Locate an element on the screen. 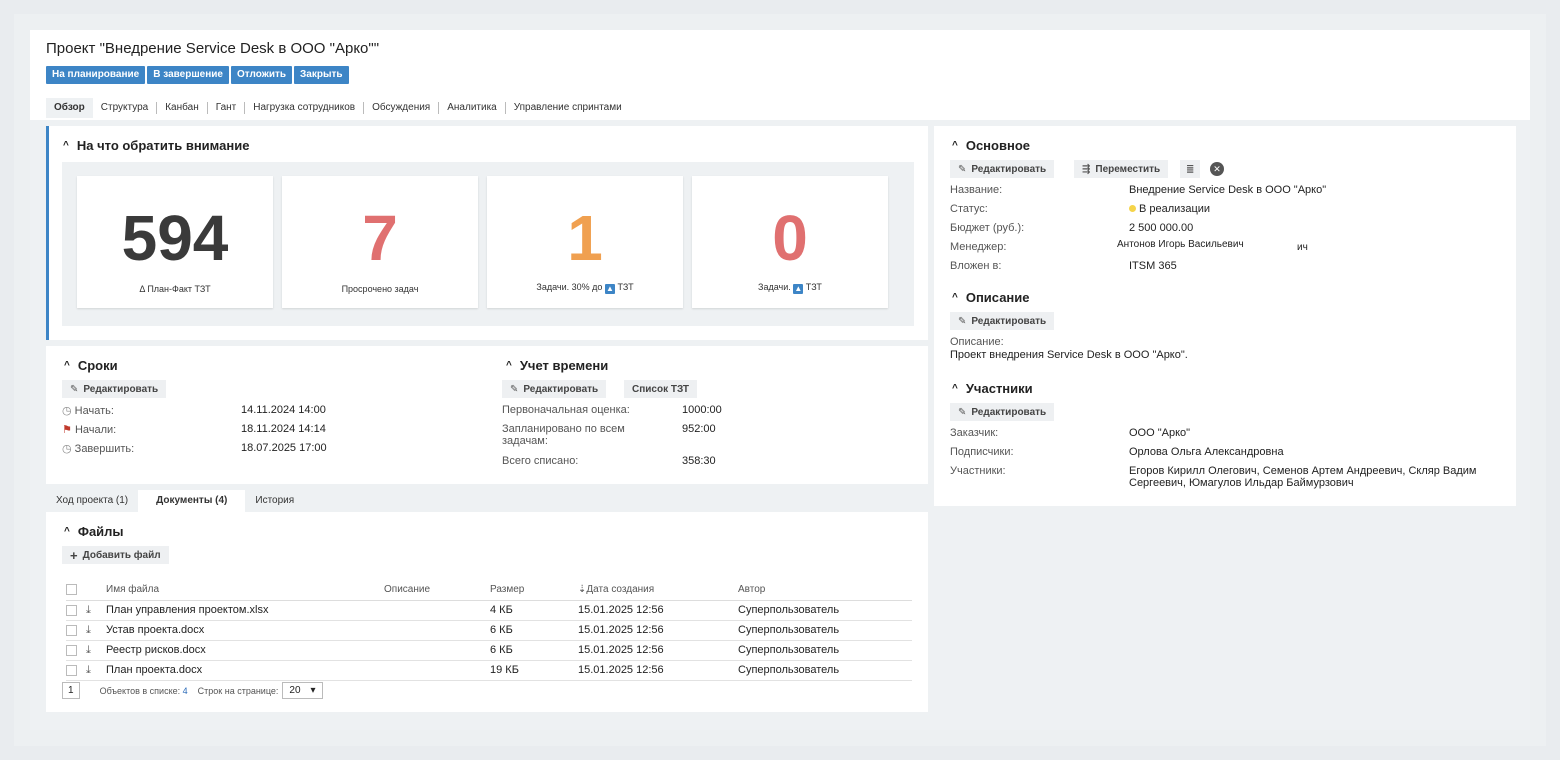  main-edit-button: ✎ Редактировать is located at coordinates (1002, 169).